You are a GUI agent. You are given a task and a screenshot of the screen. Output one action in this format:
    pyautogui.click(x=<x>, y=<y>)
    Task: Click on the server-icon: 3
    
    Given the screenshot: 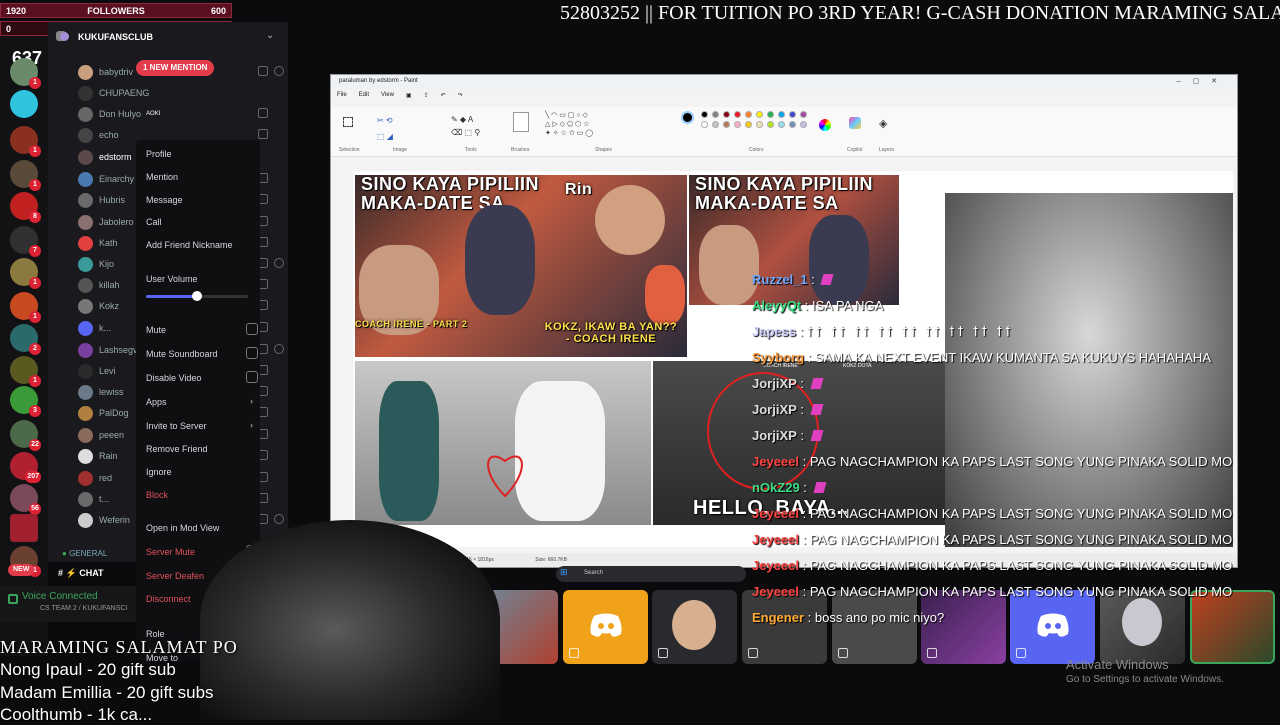 What is the action you would take?
    pyautogui.click(x=25, y=401)
    